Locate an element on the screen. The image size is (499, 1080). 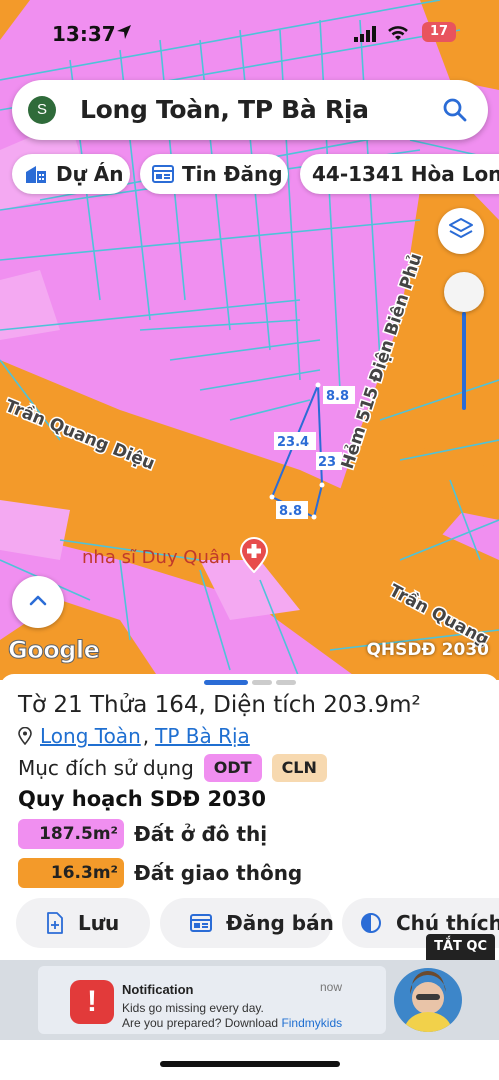
plan-area-residential: 187.5m² is located at coordinates (71, 834).